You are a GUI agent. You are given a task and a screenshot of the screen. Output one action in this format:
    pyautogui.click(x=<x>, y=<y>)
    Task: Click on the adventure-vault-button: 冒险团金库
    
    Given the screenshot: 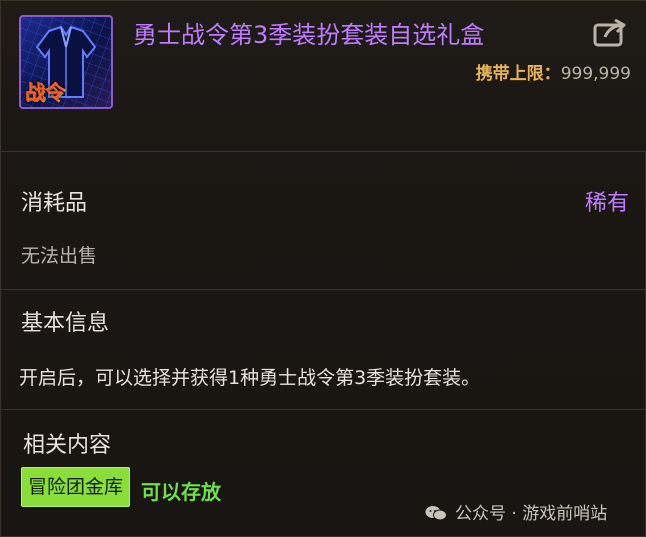 What is the action you would take?
    pyautogui.click(x=76, y=487)
    